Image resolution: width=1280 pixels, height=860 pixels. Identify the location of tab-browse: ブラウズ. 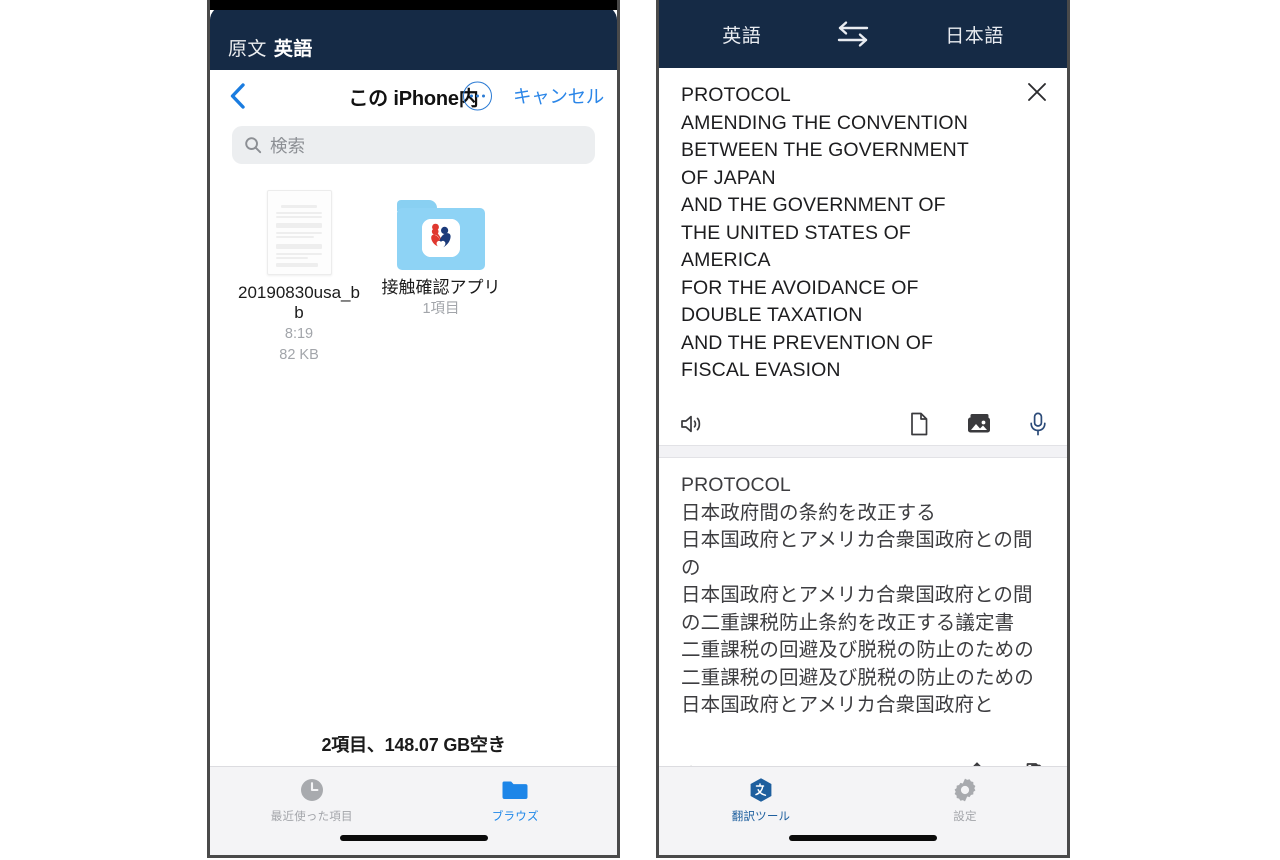
(516, 811).